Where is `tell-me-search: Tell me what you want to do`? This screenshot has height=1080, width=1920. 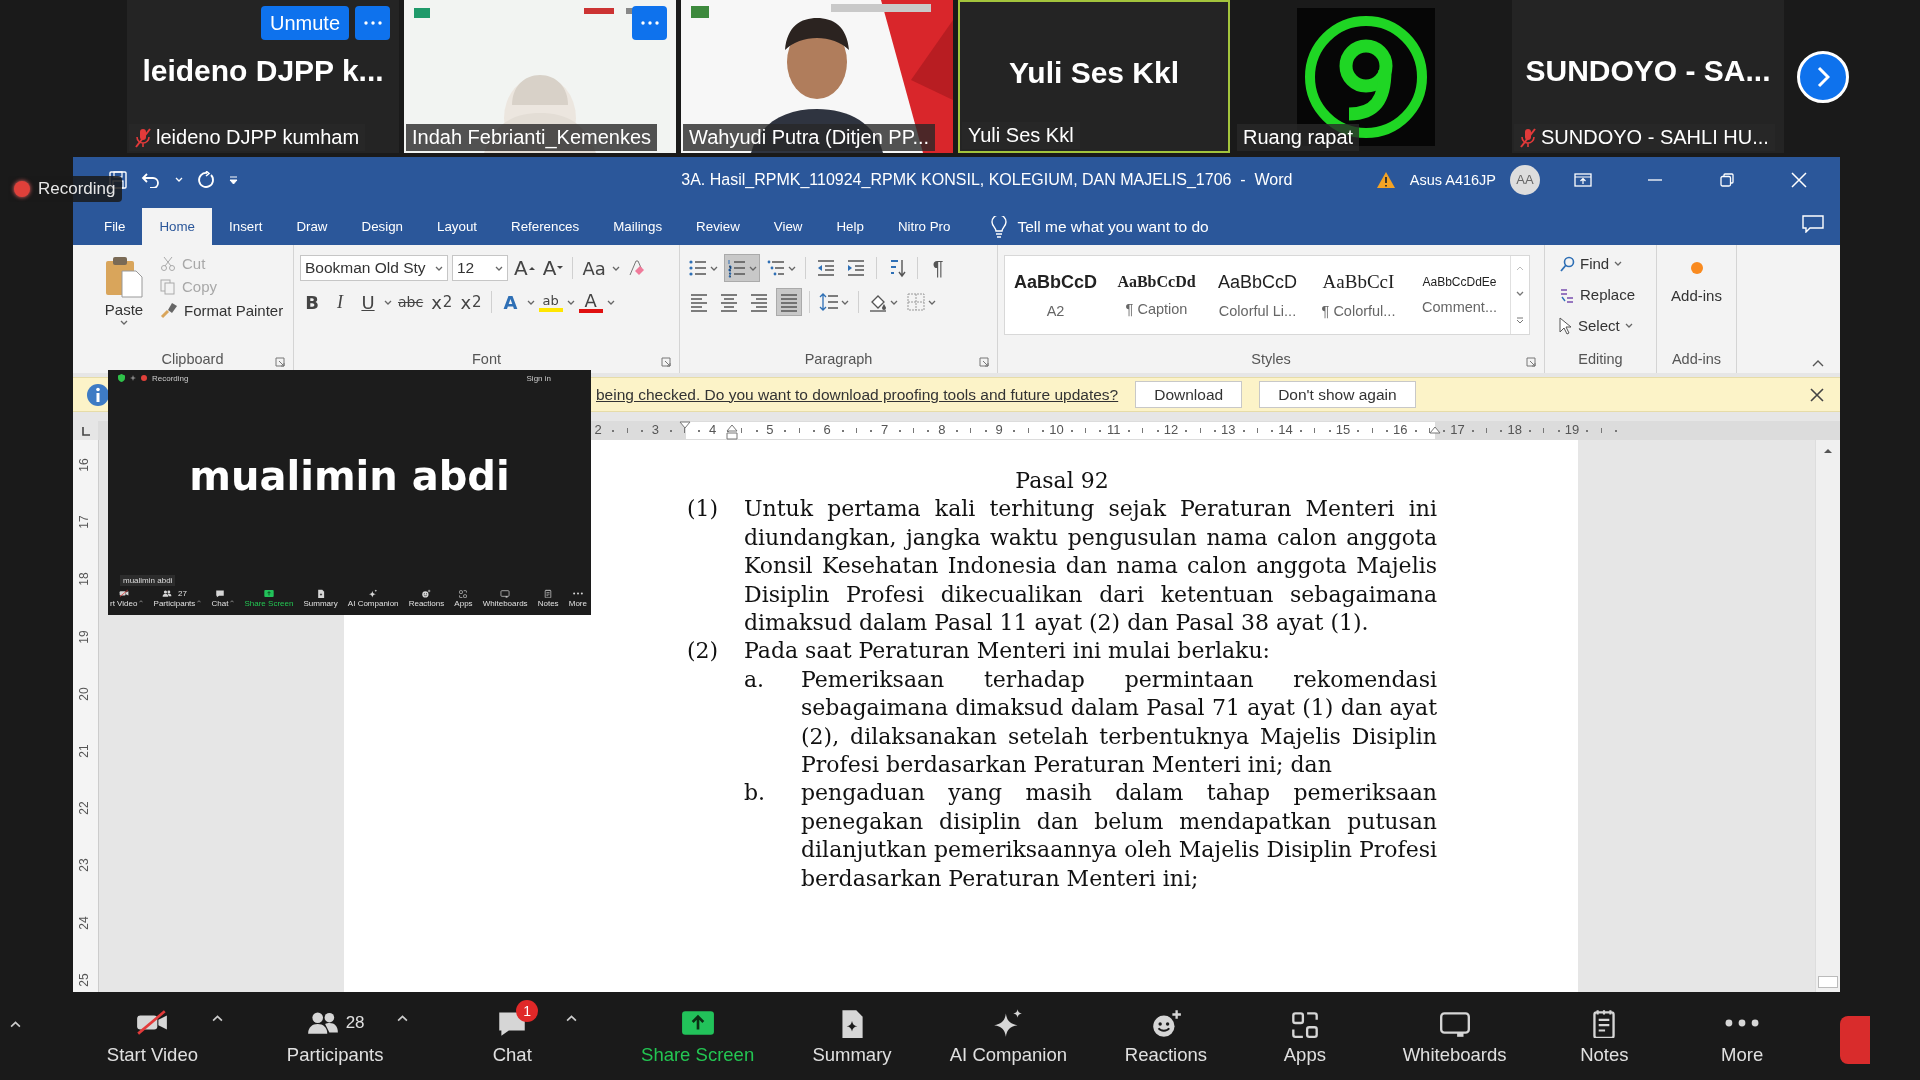
tell-me-search: Tell me what you want to do is located at coordinates (1100, 226).